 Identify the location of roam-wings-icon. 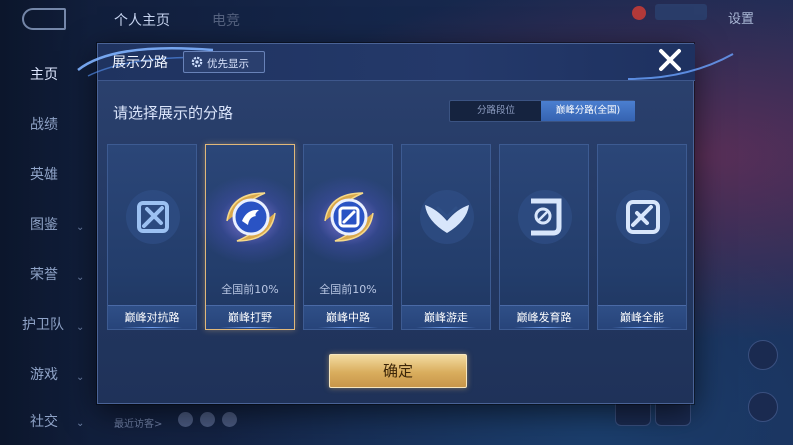
(447, 217).